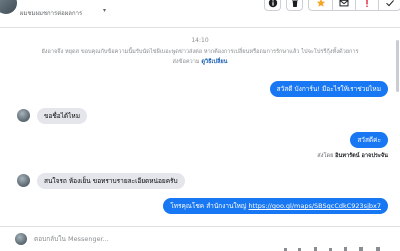 The image size is (400, 251). I want to click on reply-composer, so click(200, 238).